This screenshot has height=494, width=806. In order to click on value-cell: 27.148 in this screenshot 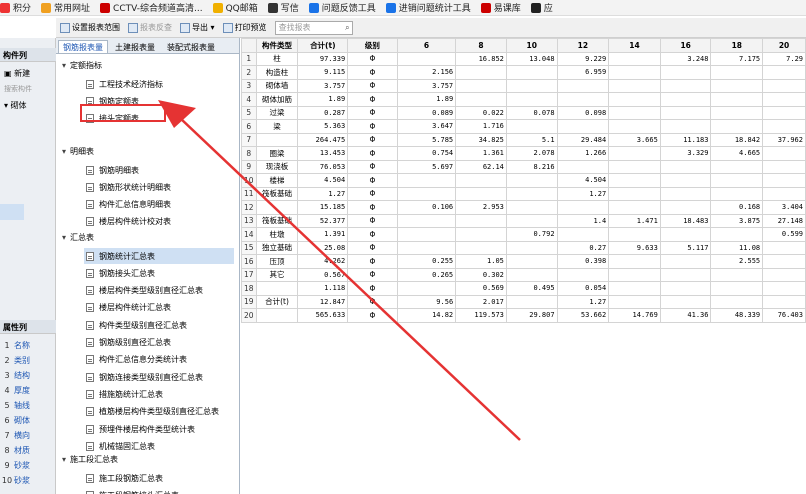, I will do `click(784, 220)`.